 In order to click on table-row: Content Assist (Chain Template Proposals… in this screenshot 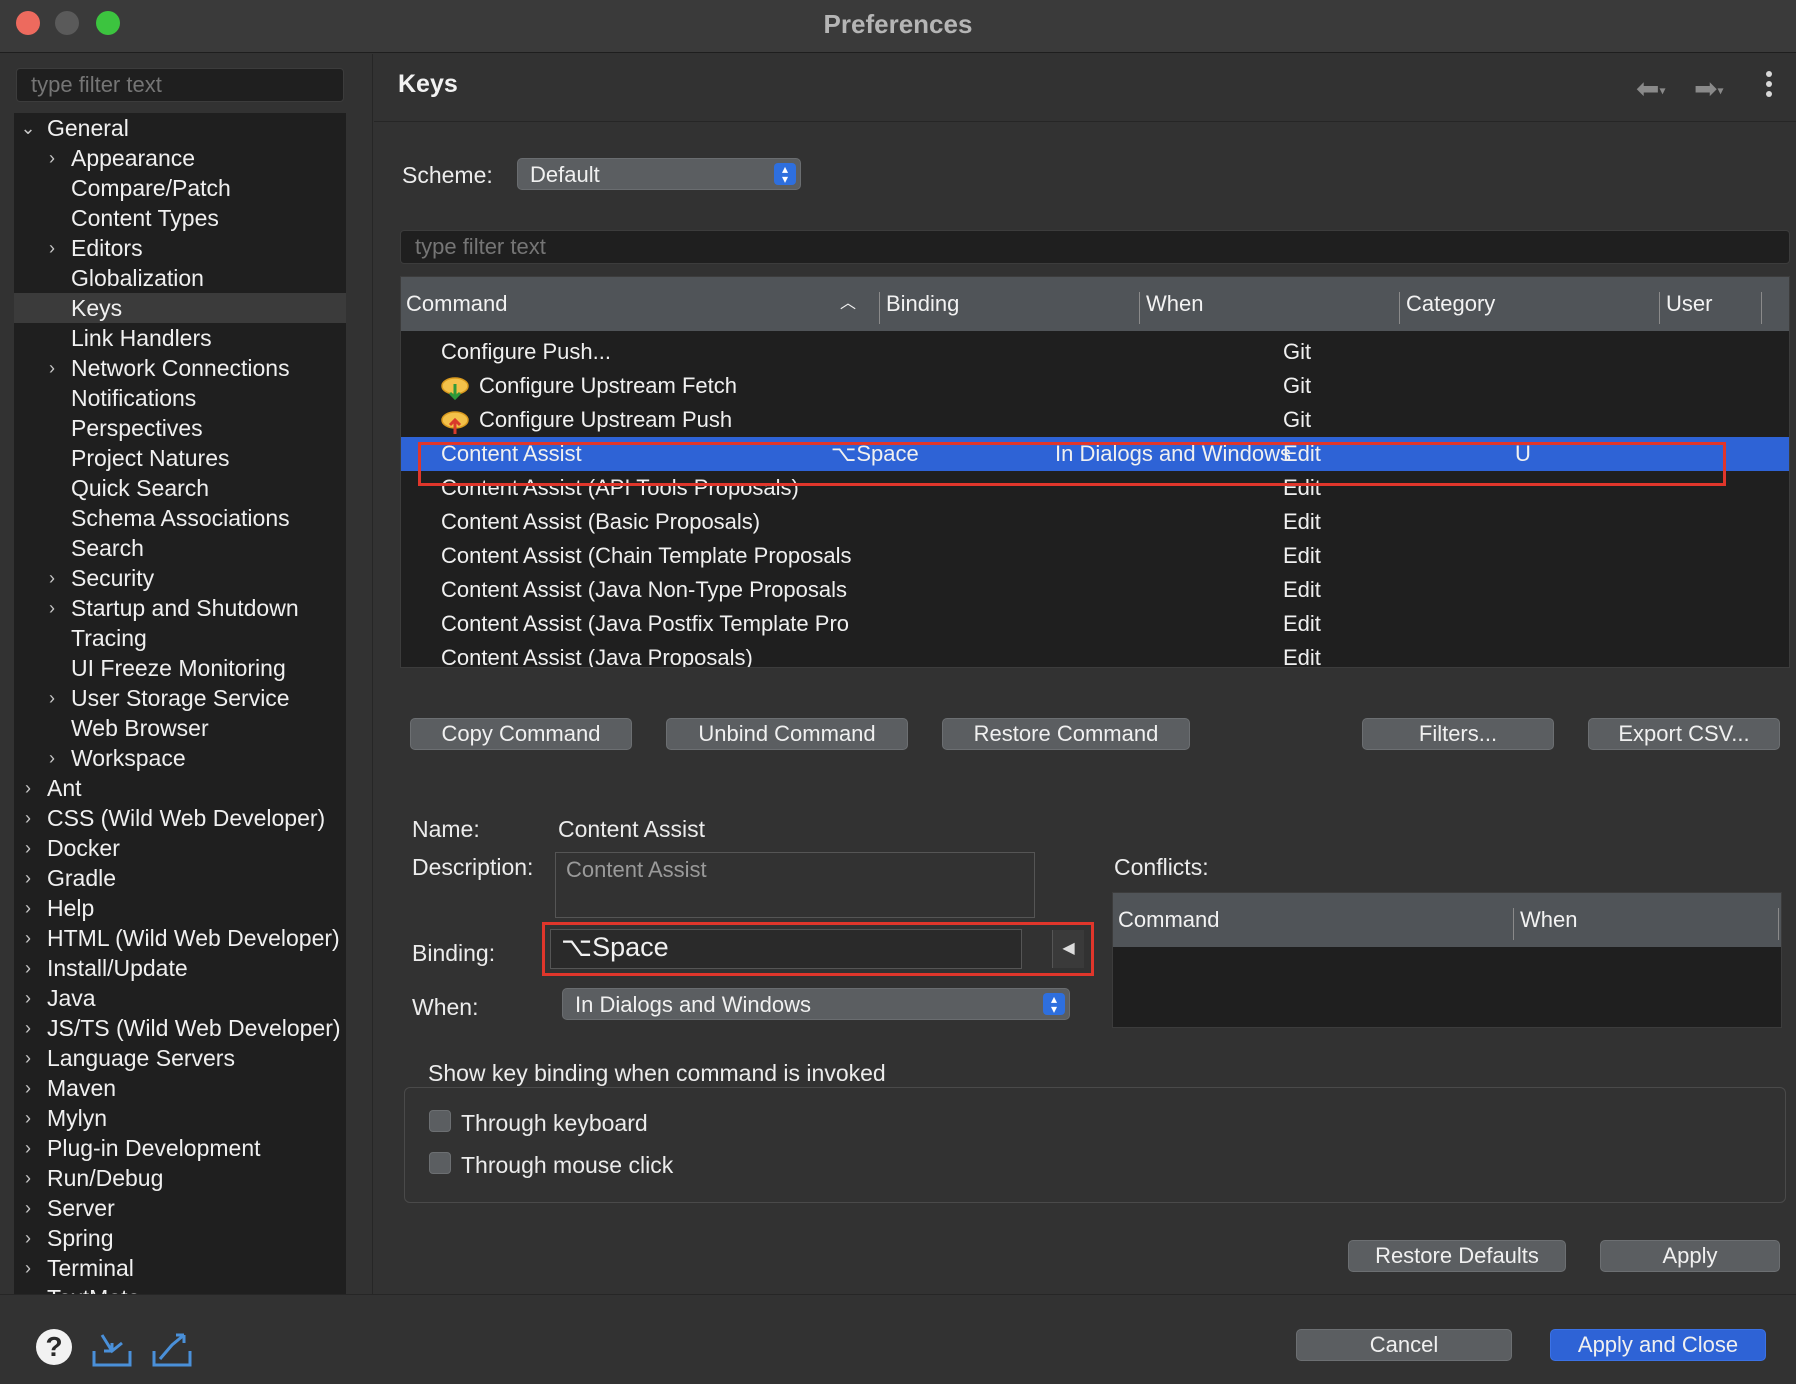, I will do `click(1095, 556)`.